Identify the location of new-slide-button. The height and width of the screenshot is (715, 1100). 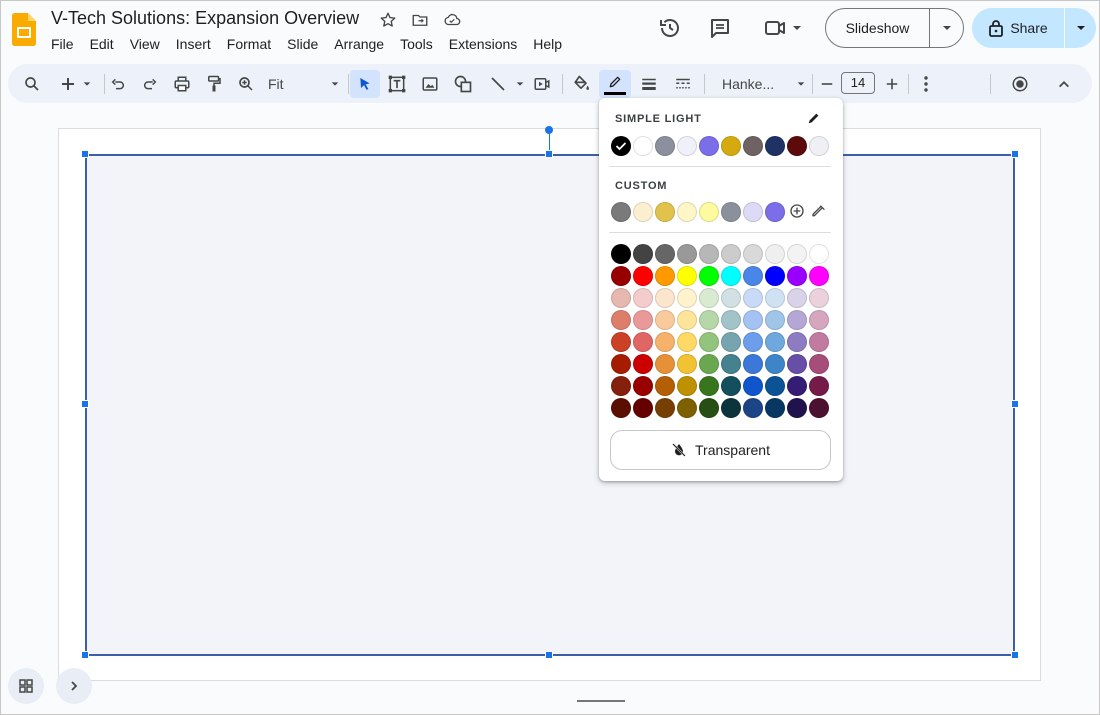
(76, 84).